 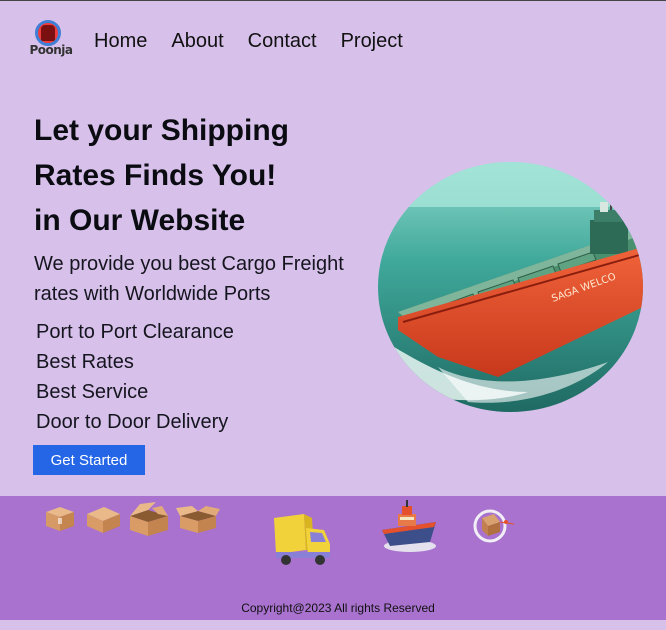 I want to click on feature-item: Port to Port Clearance, so click(x=135, y=332).